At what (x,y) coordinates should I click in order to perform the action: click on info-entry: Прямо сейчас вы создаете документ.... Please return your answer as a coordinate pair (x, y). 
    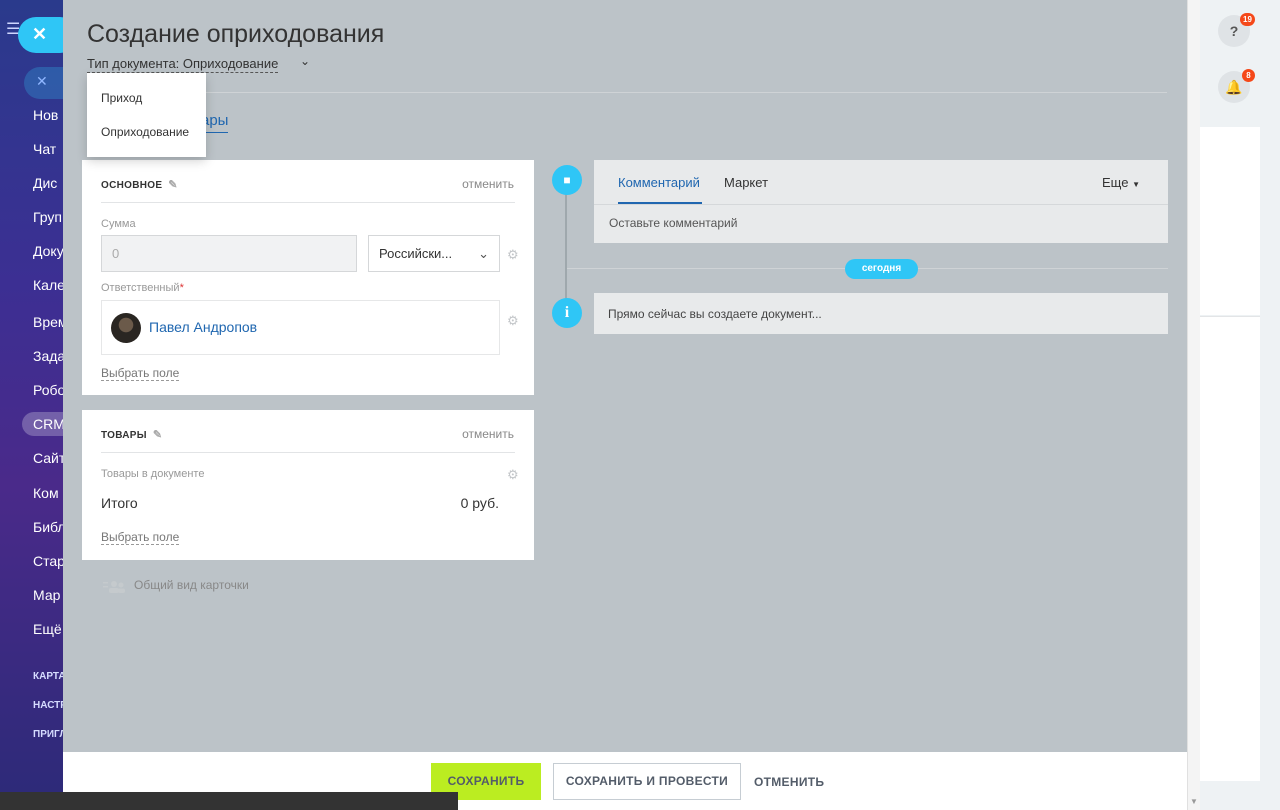
    Looking at the image, I should click on (881, 313).